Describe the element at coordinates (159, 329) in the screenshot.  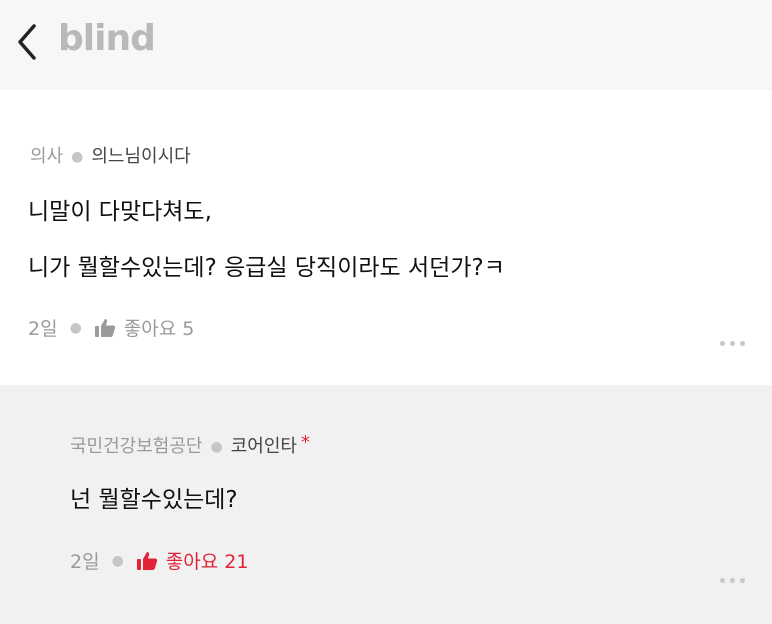
I see `like-label: 좋아요 5` at that location.